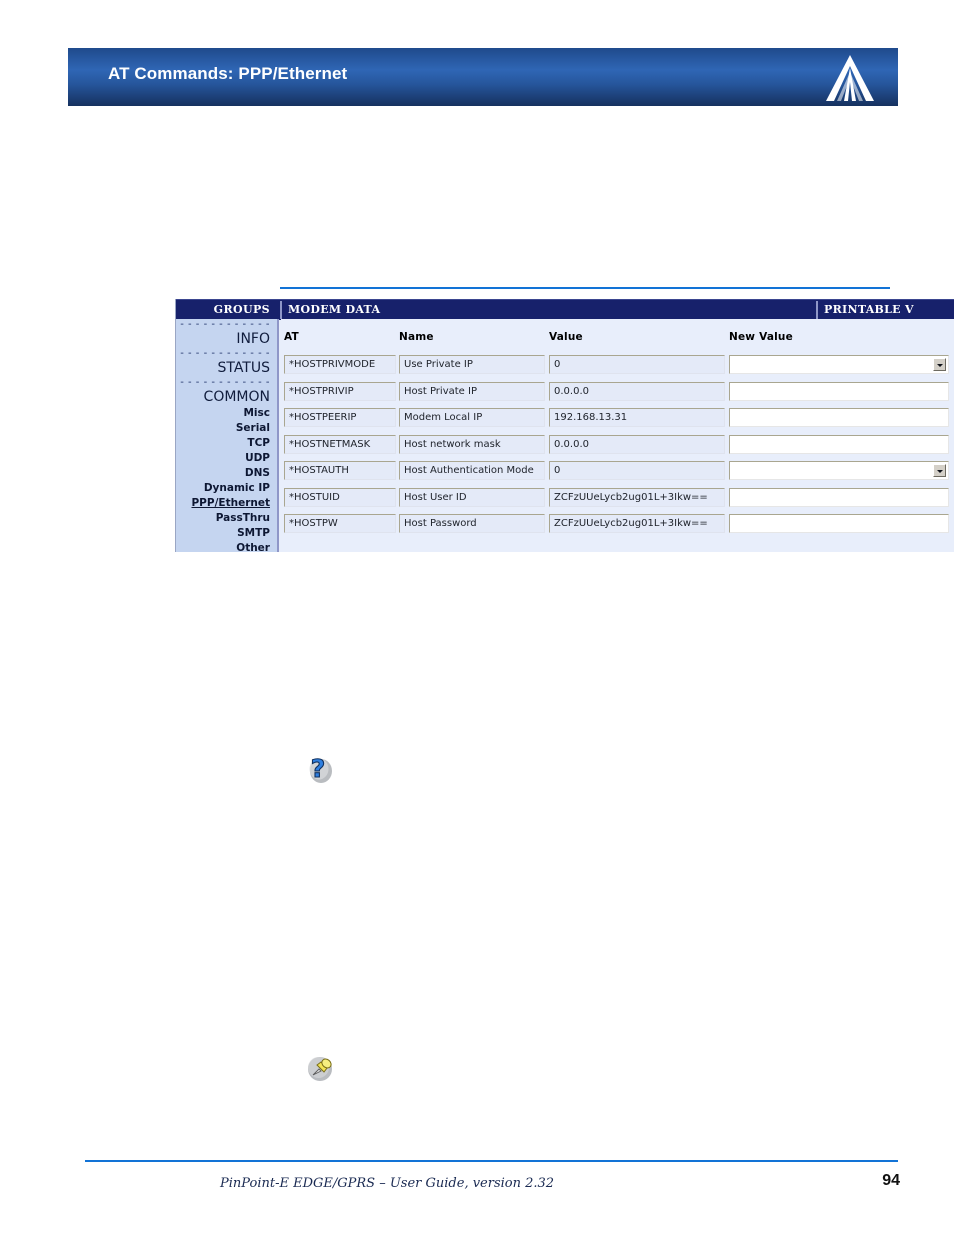  Describe the element at coordinates (223, 546) in the screenshot. I see `nav-item-other: Other` at that location.